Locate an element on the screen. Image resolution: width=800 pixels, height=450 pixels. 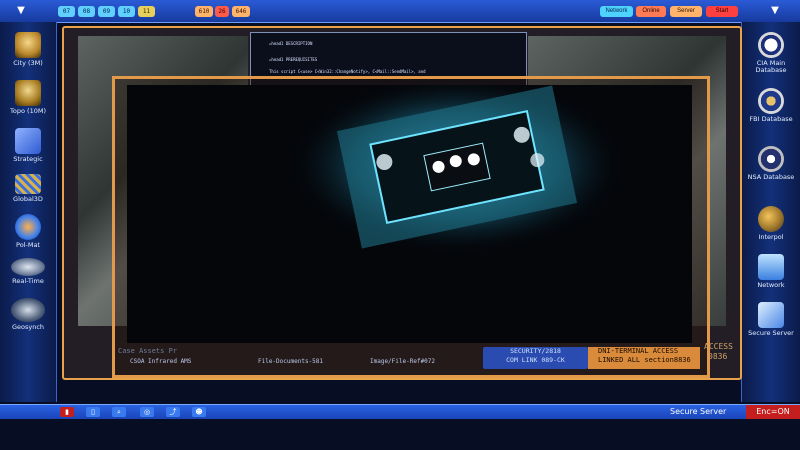
sidebar-item-network: Network is located at coordinates (771, 271).